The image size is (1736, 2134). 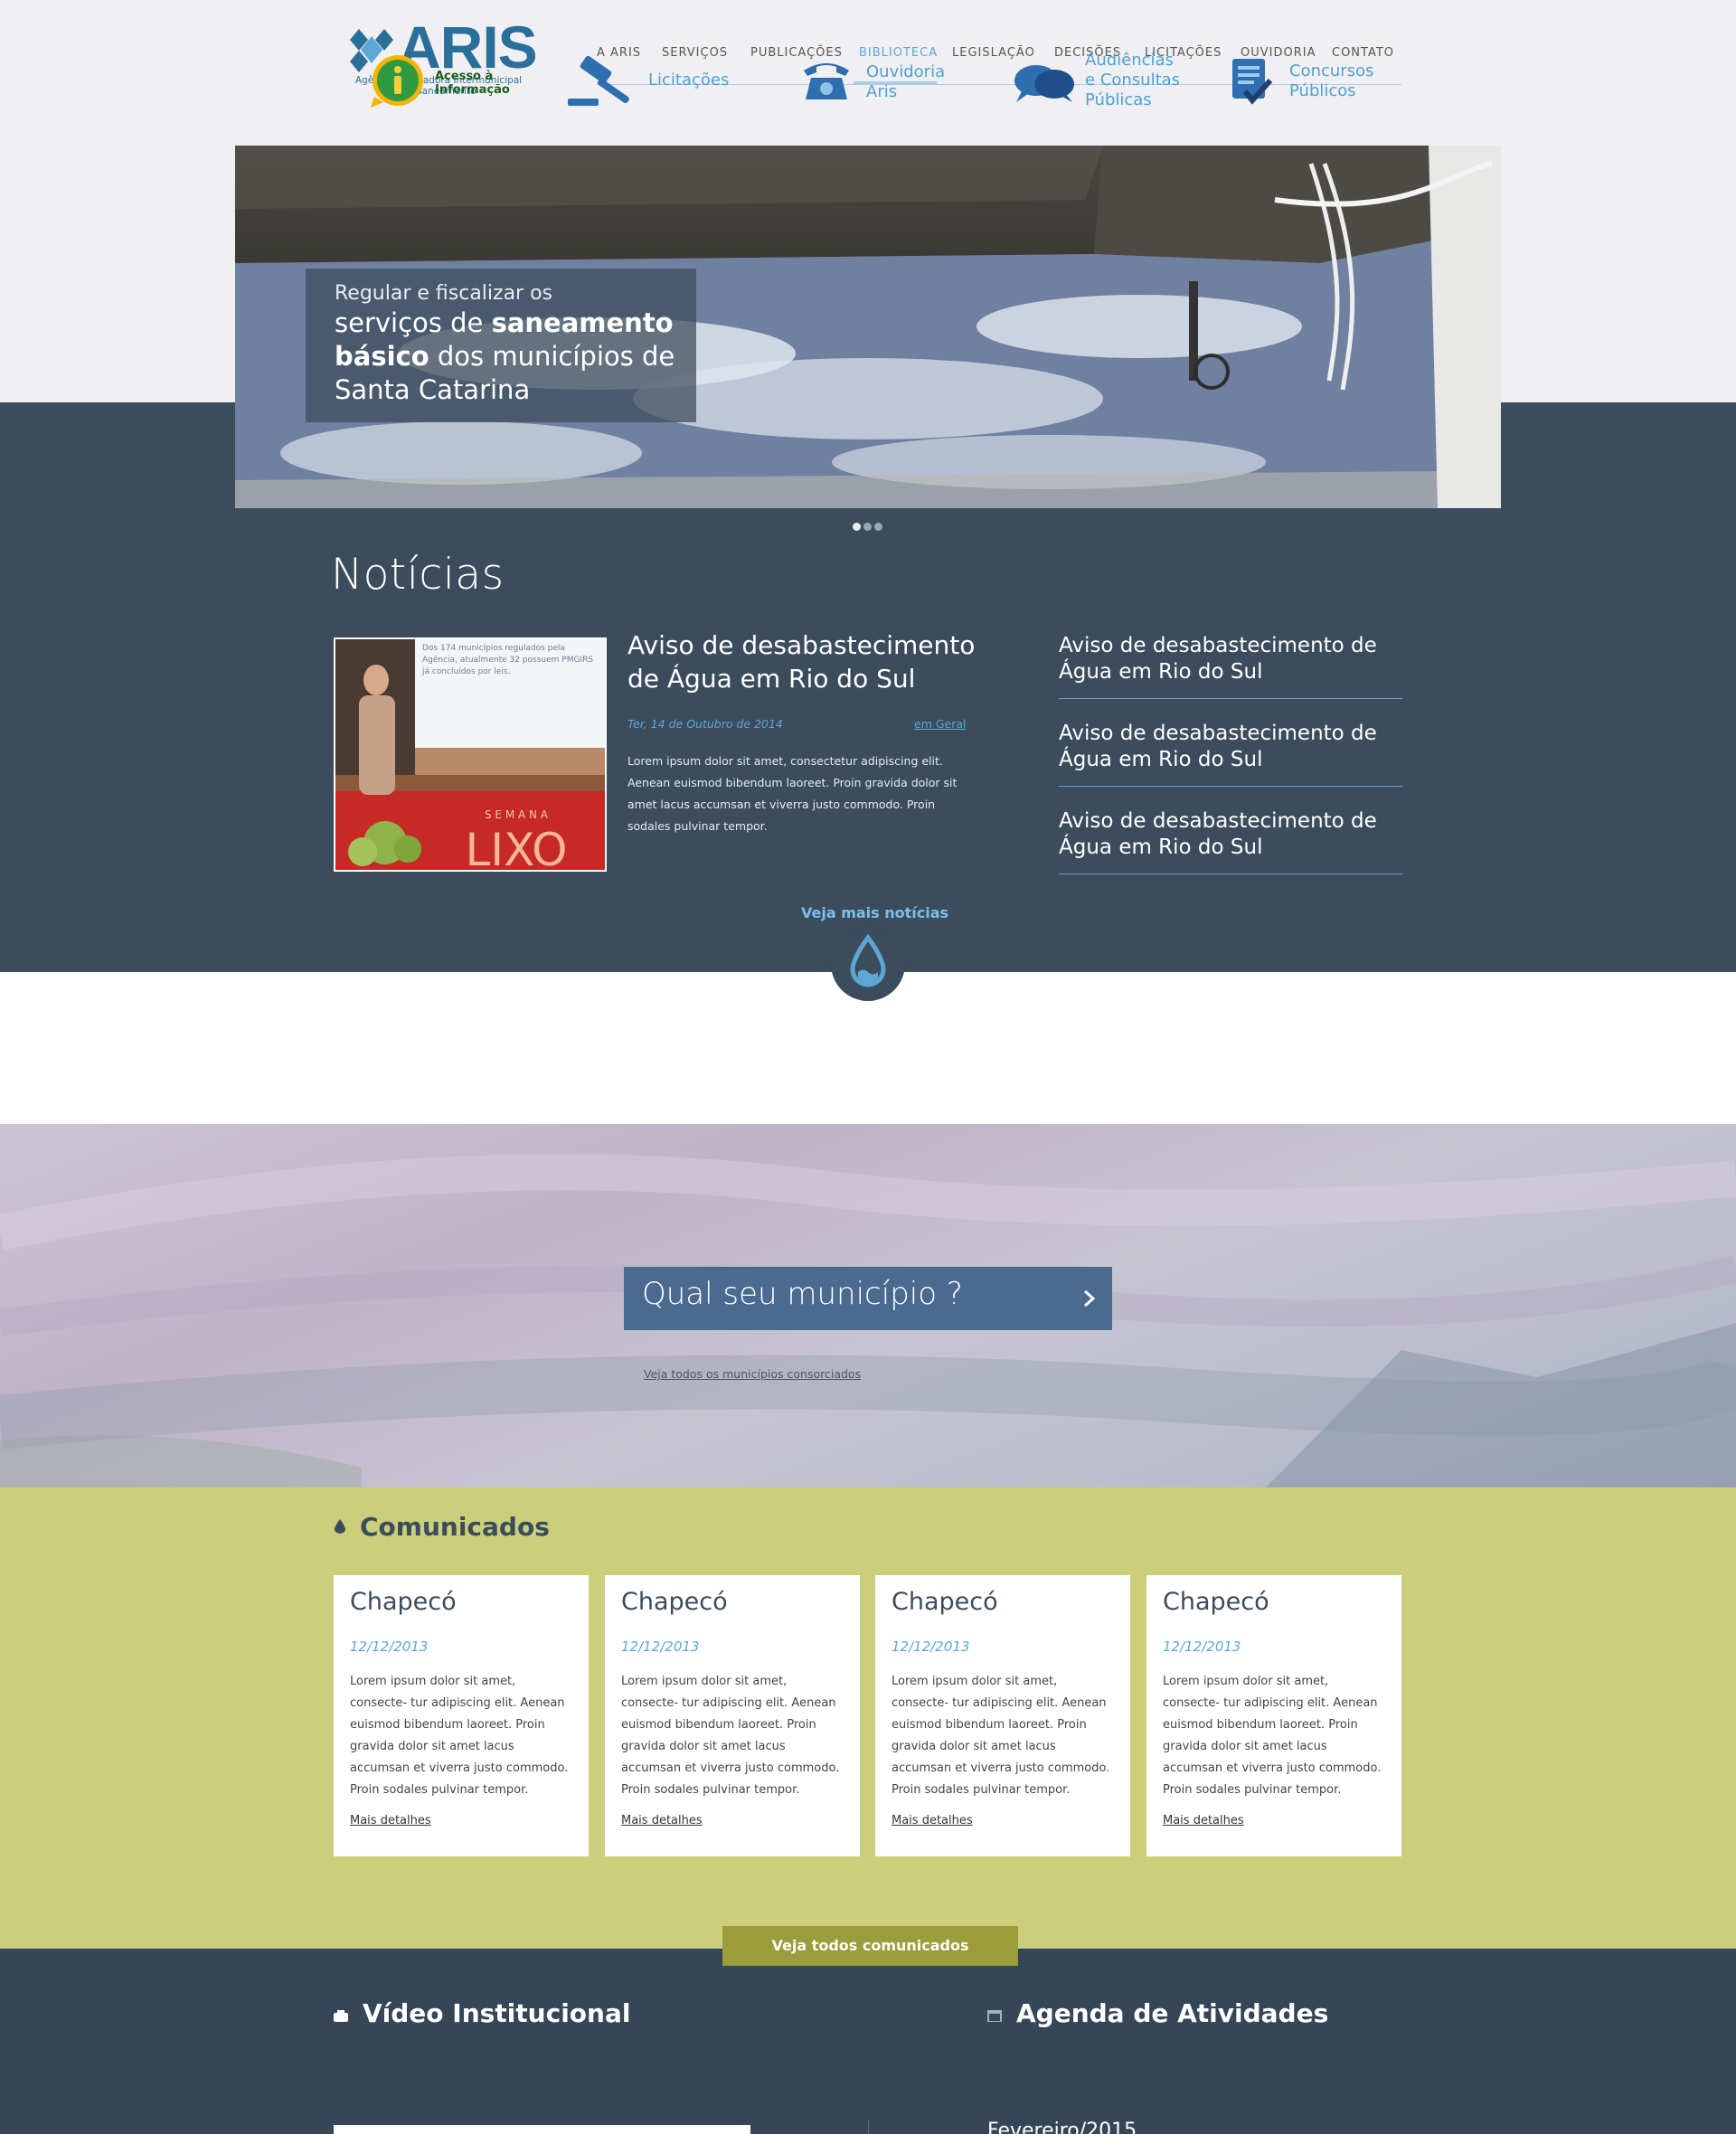 I want to click on quick-link-audiencias: Audiências e Consultas Públicas, so click(x=1098, y=83).